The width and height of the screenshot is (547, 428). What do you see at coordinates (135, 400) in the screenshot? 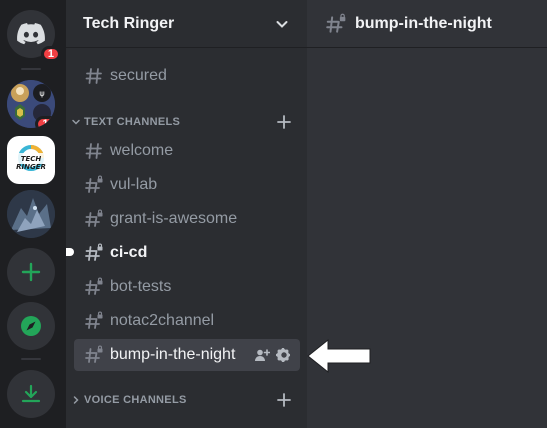
I see `category-label: VOICE CHANNELS` at bounding box center [135, 400].